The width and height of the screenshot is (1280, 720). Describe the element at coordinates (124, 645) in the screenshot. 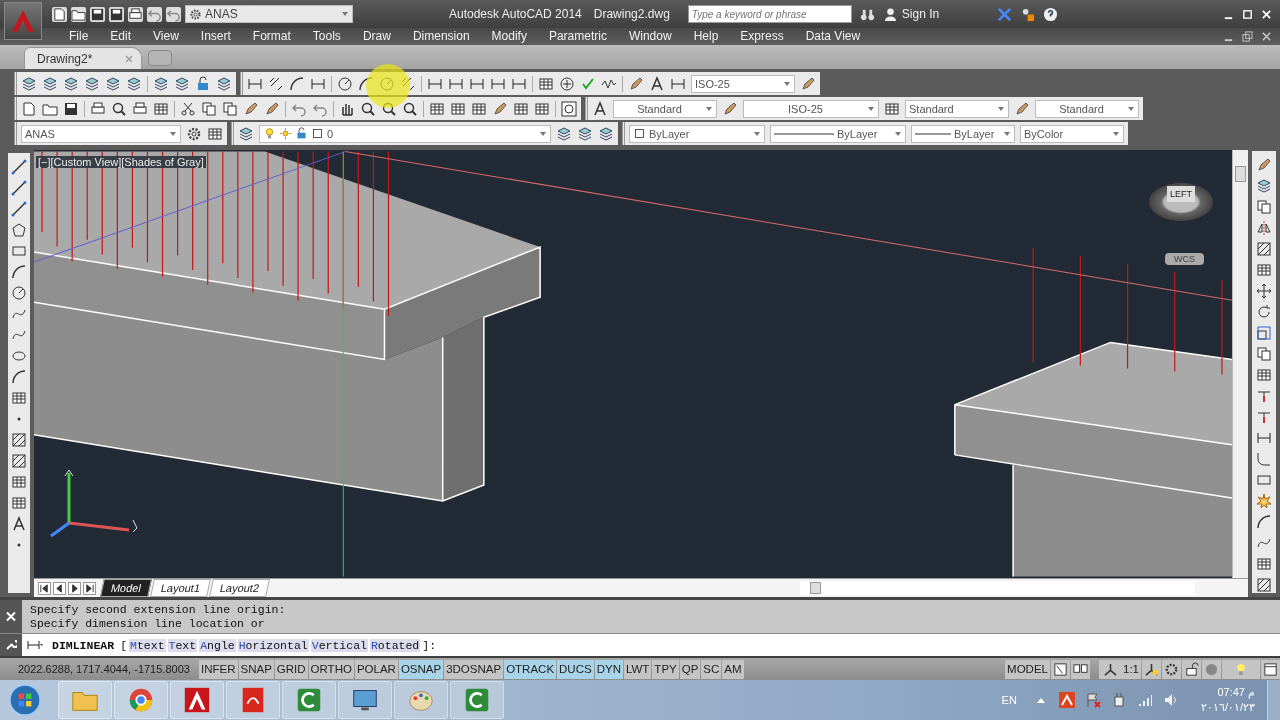

I see `bracket-text: [` at that location.